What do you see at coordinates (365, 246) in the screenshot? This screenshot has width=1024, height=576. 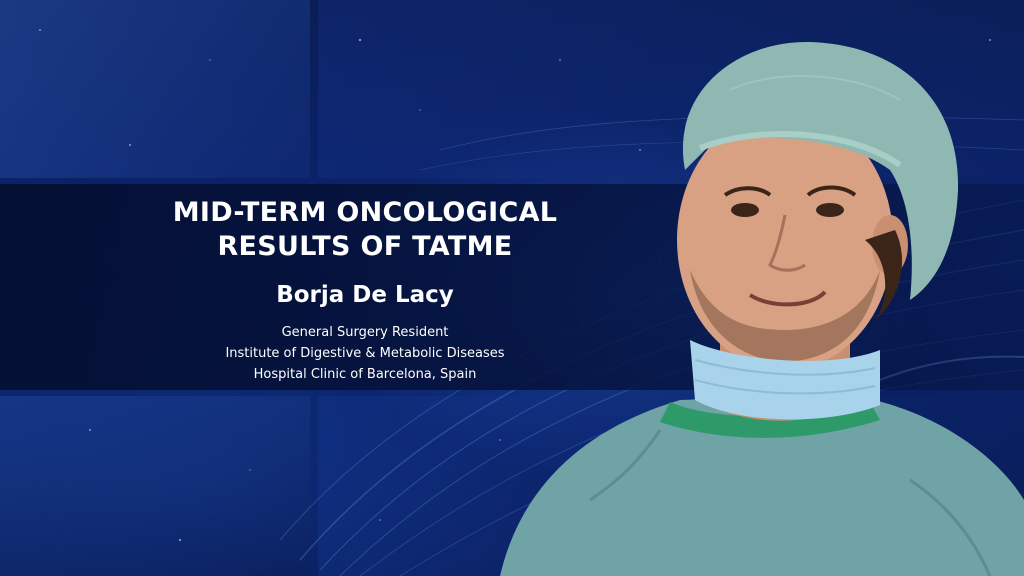 I see `title-line-2: RESULTS OF TATME` at bounding box center [365, 246].